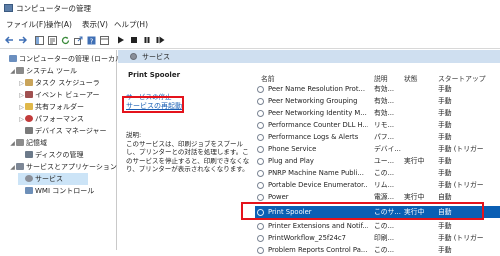 This screenshot has height=256, width=500. I want to click on forward-icon, so click(22, 40).